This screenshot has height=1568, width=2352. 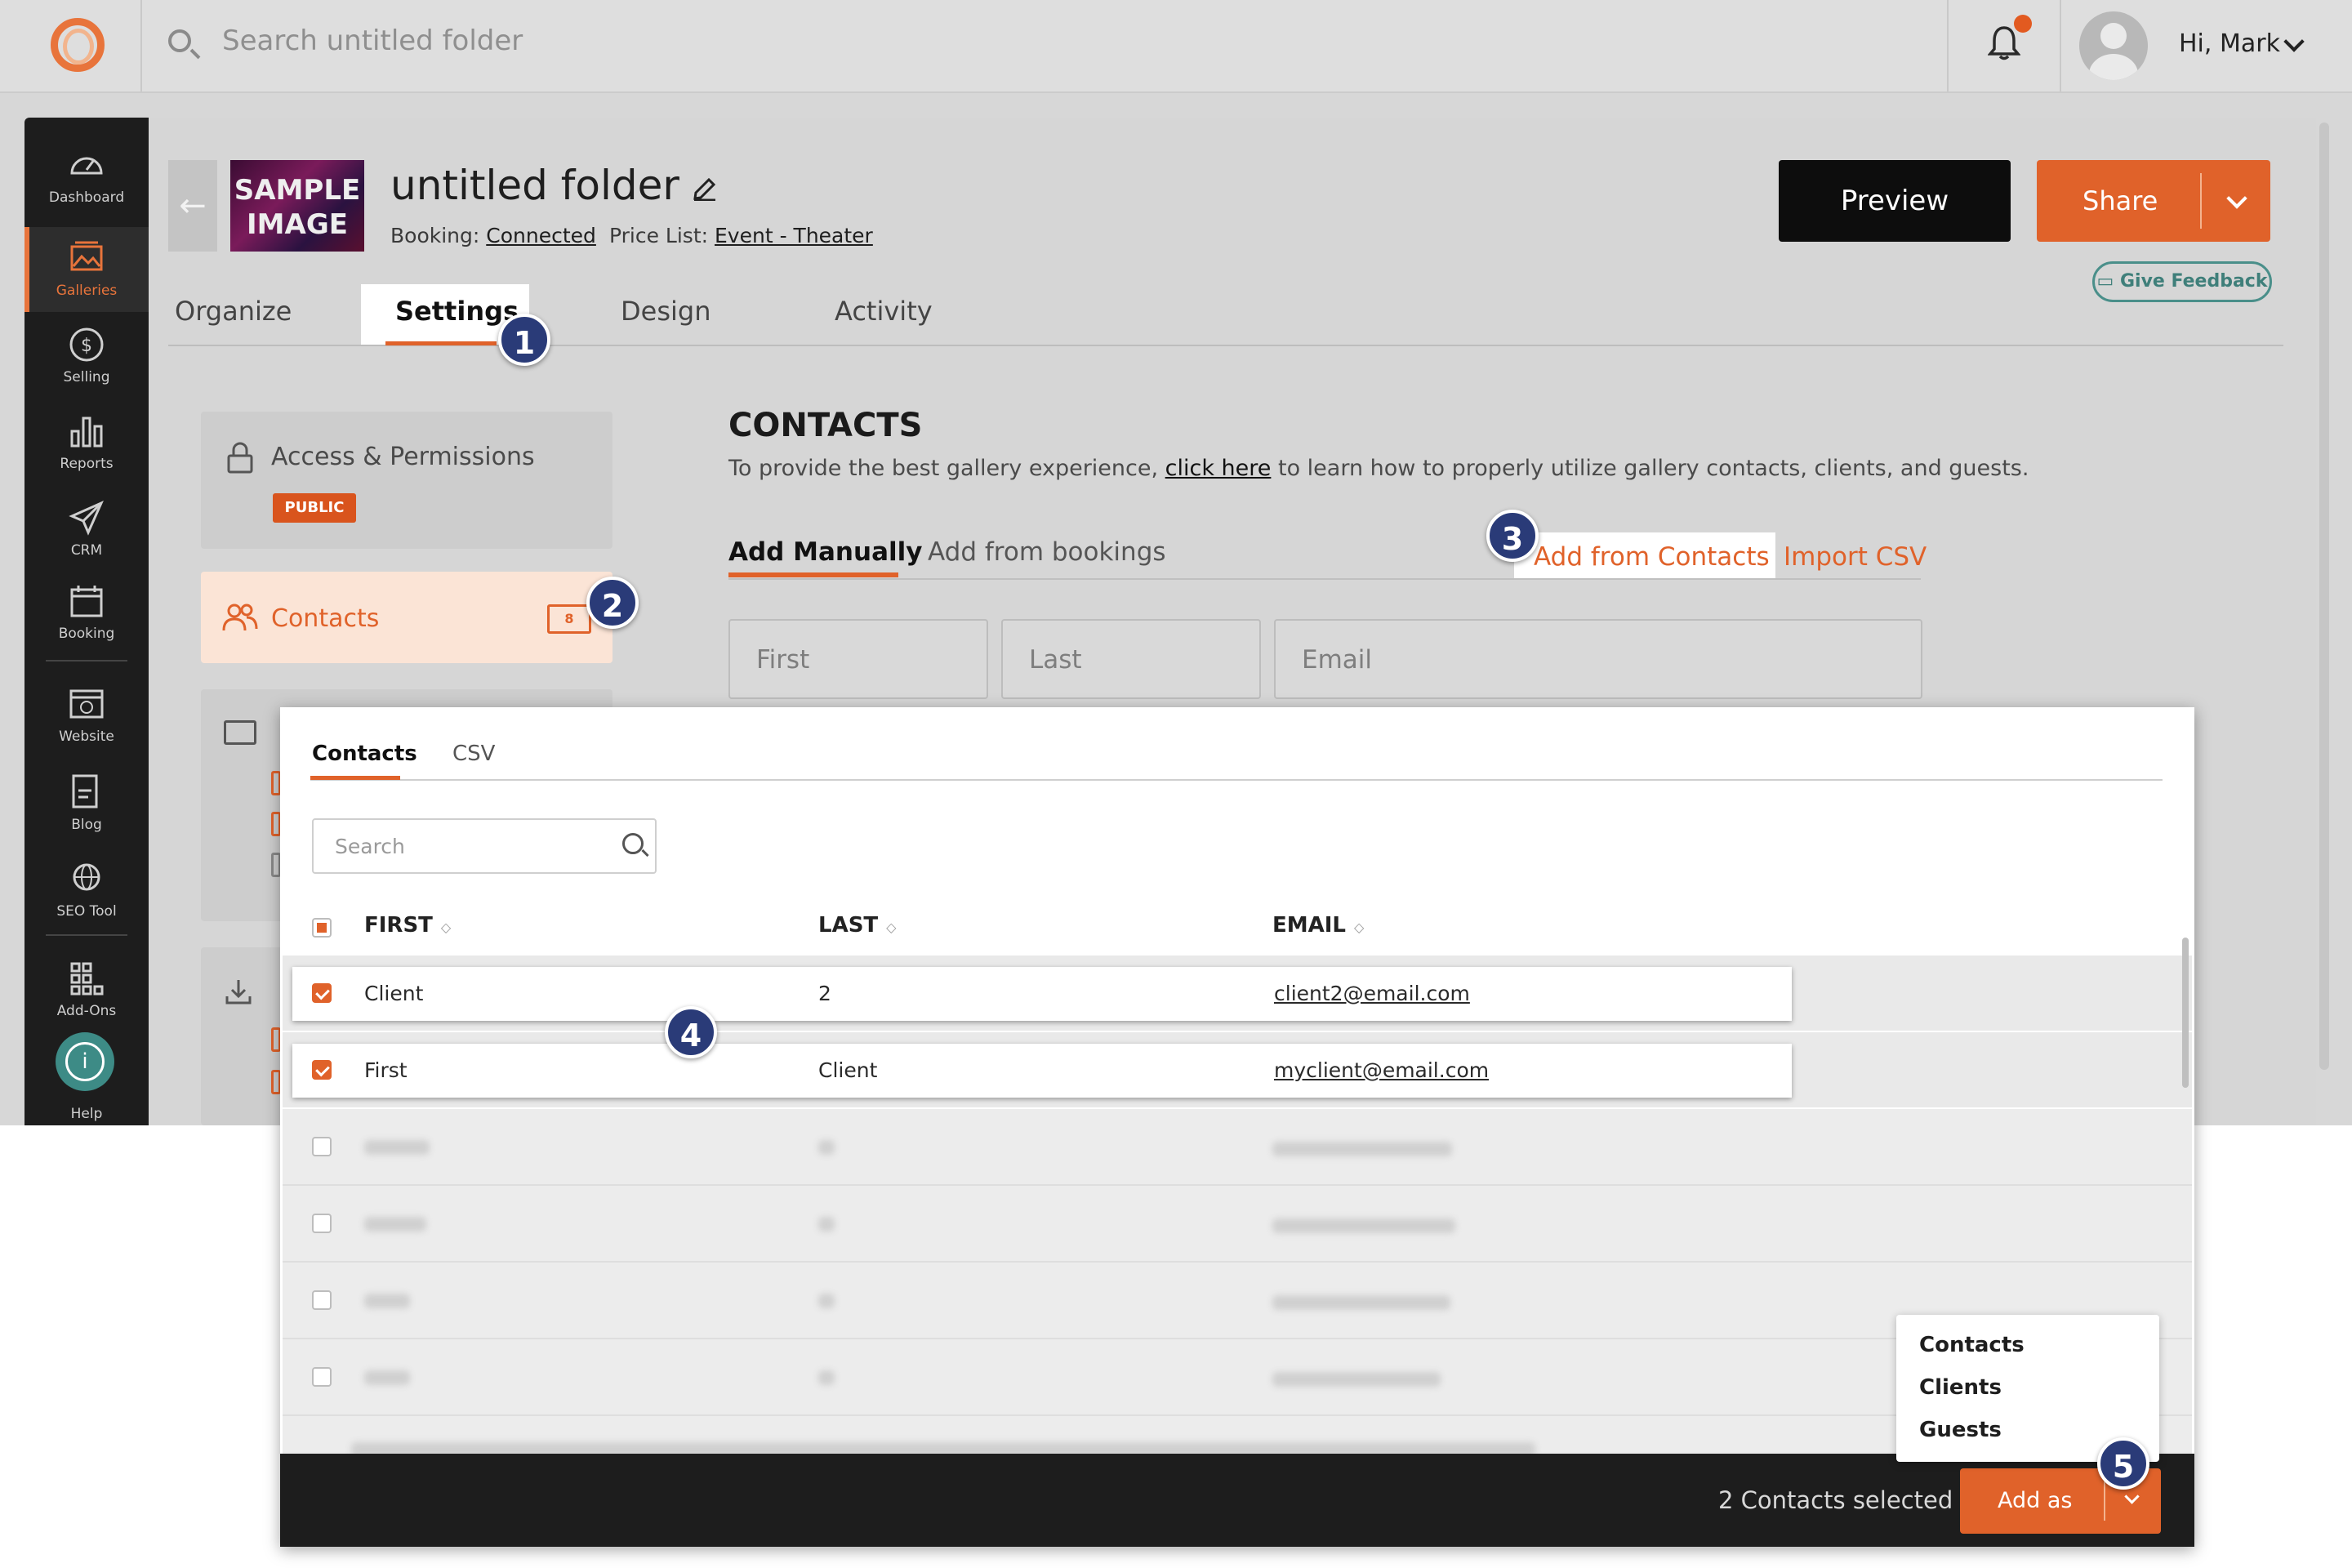 I want to click on subtabs-divider, so click(x=1324, y=579).